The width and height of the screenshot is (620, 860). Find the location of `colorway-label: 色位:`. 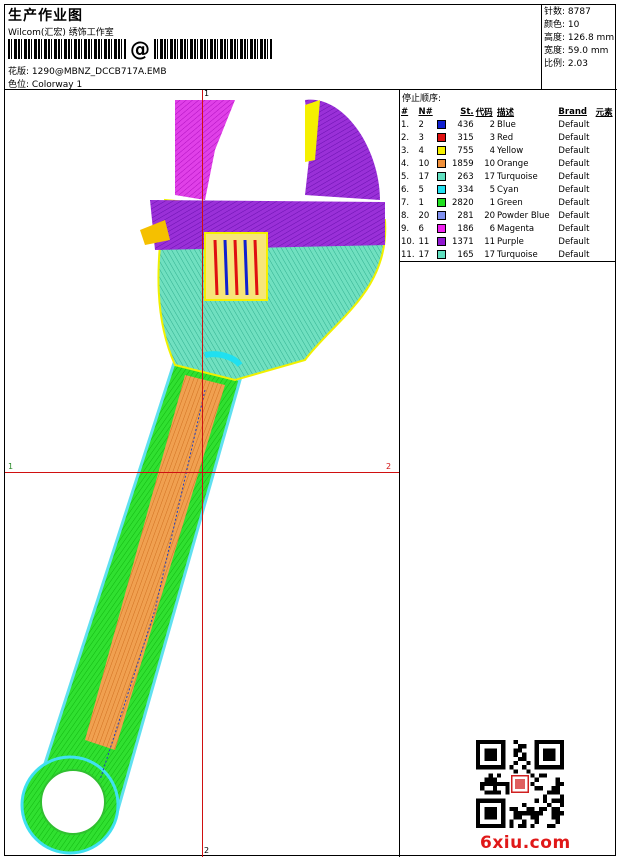

colorway-label: 色位: is located at coordinates (19, 85).